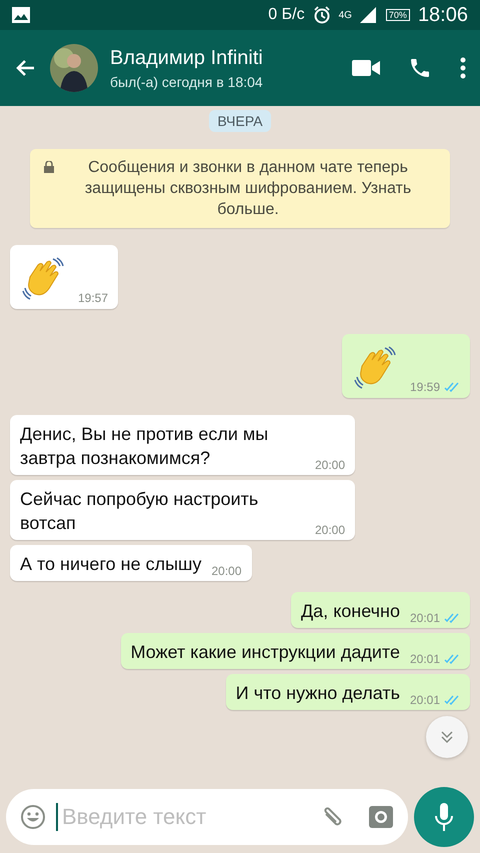 Image resolution: width=480 pixels, height=853 pixels. I want to click on date-chip: ВЧЕРА, so click(240, 121).